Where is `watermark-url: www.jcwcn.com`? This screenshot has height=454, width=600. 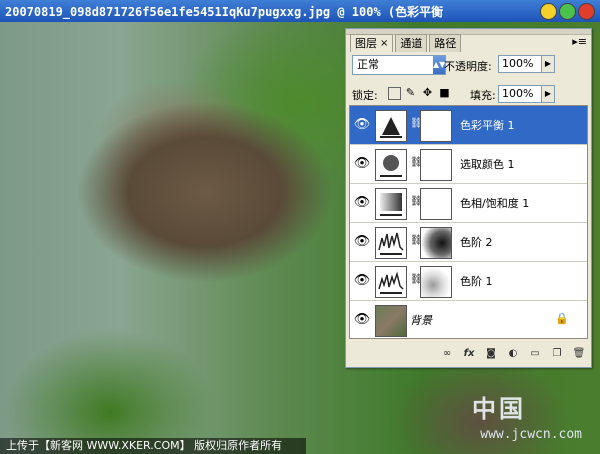 watermark-url: www.jcwcn.com is located at coordinates (531, 434).